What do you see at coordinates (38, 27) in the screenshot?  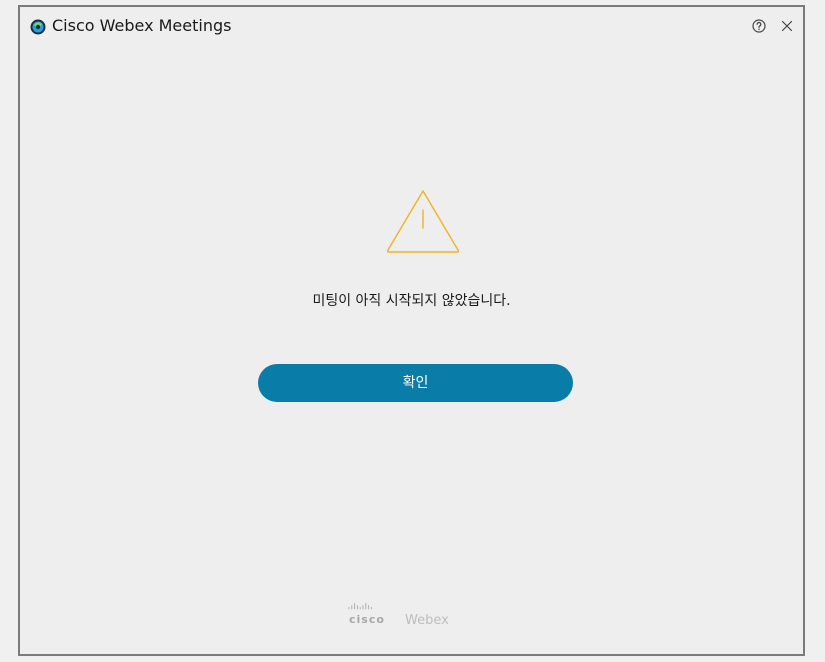 I see `webex-logo-icon` at bounding box center [38, 27].